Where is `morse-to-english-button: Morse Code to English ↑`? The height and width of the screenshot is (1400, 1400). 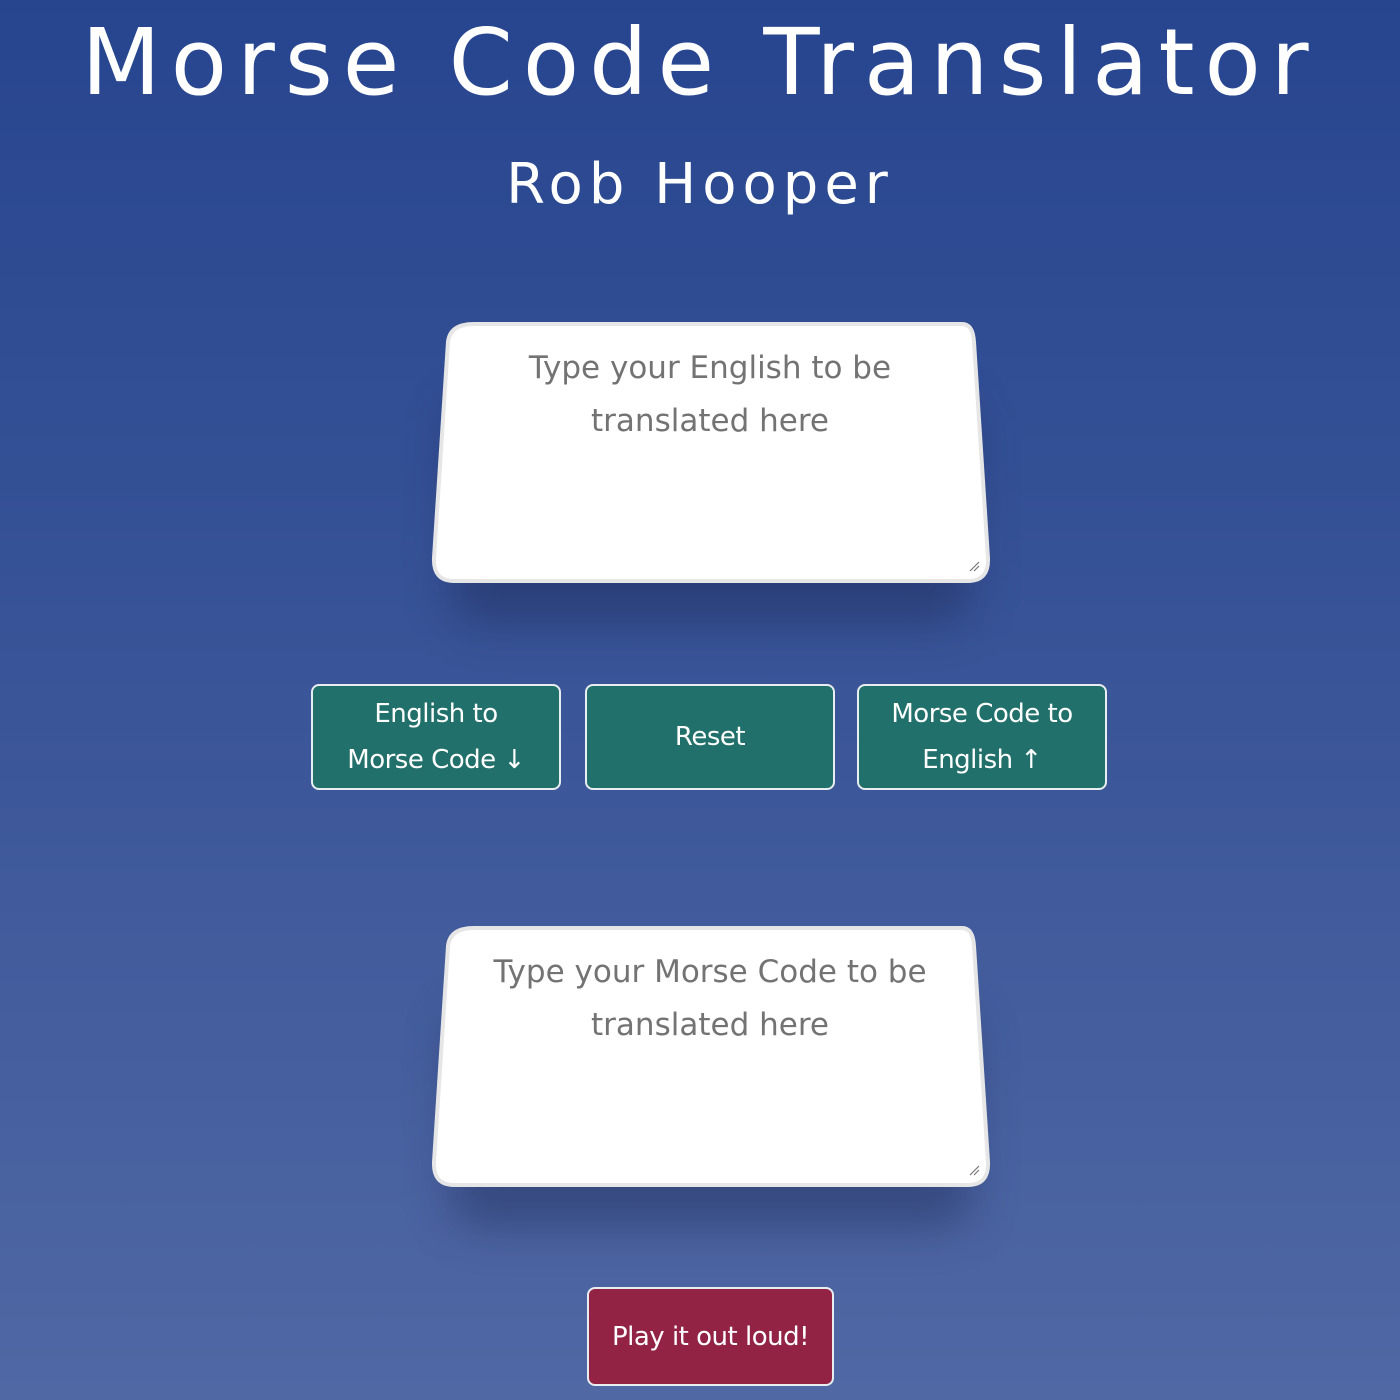
morse-to-english-button: Morse Code to English ↑ is located at coordinates (982, 737).